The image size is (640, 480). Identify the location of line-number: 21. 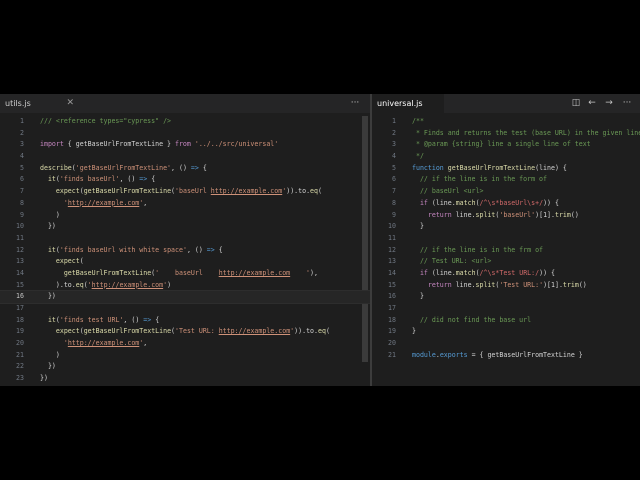
(20, 354).